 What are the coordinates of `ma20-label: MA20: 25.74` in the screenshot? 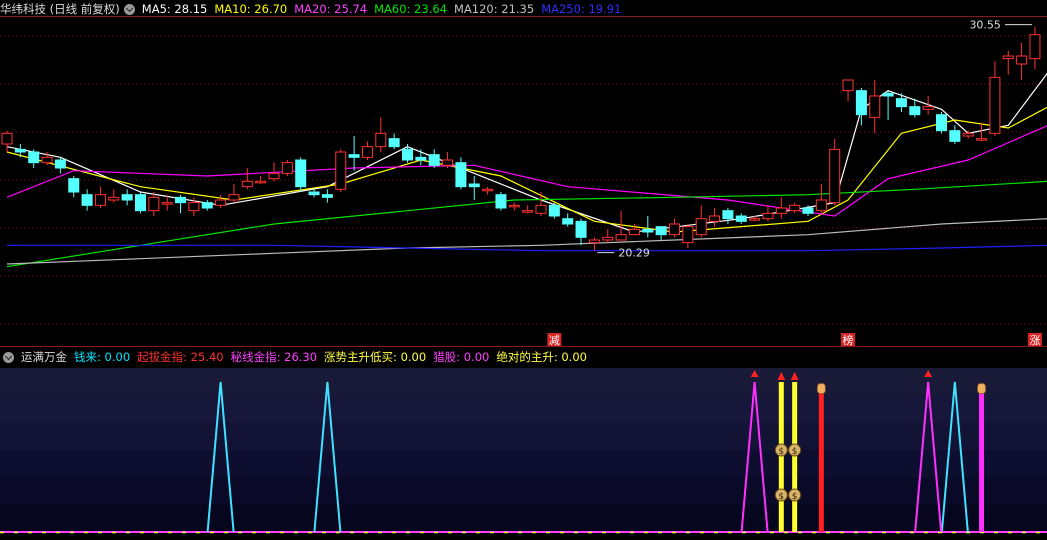 It's located at (331, 9).